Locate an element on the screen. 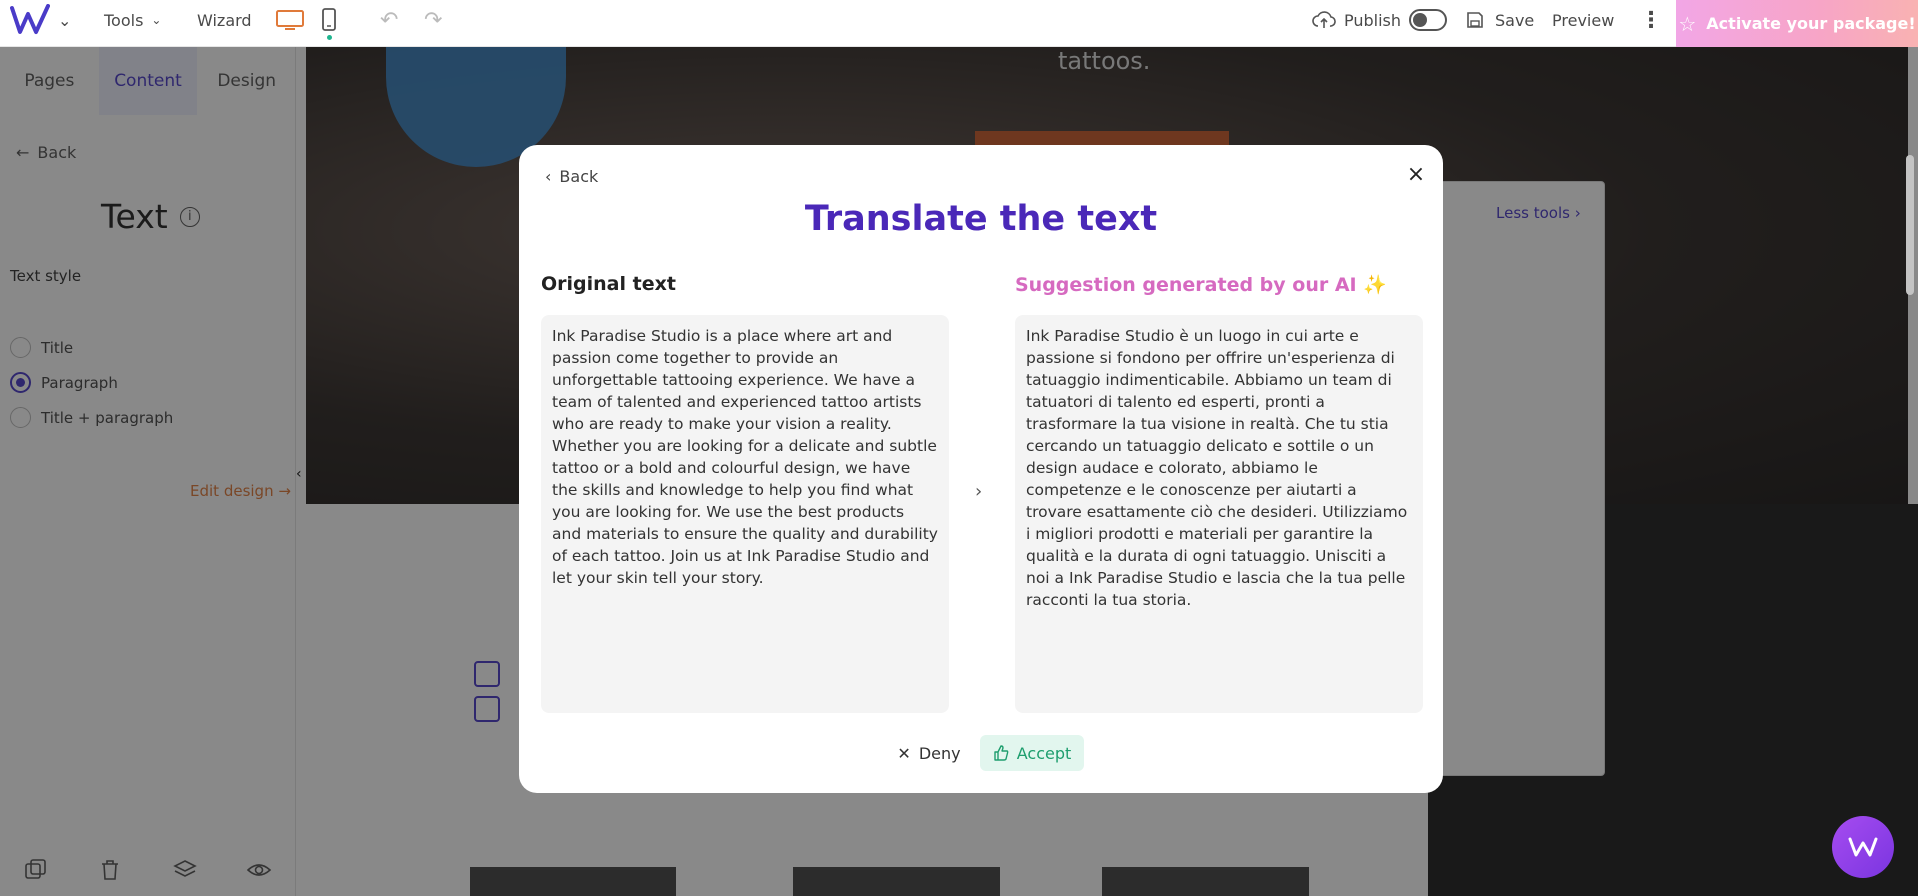  thumbs-up-icon is located at coordinates (1001, 753).